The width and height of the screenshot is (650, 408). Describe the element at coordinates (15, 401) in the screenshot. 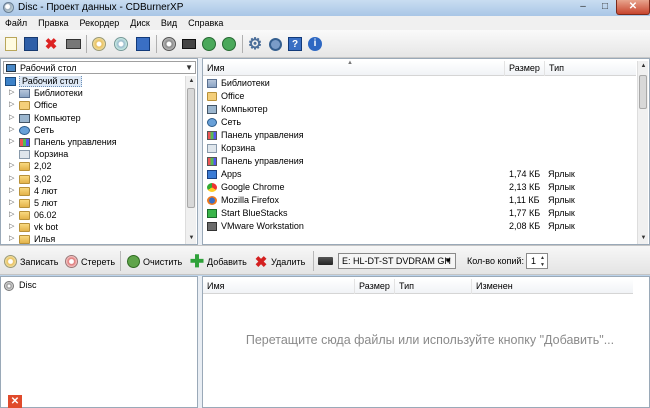

I see `close-icon: ✕` at that location.